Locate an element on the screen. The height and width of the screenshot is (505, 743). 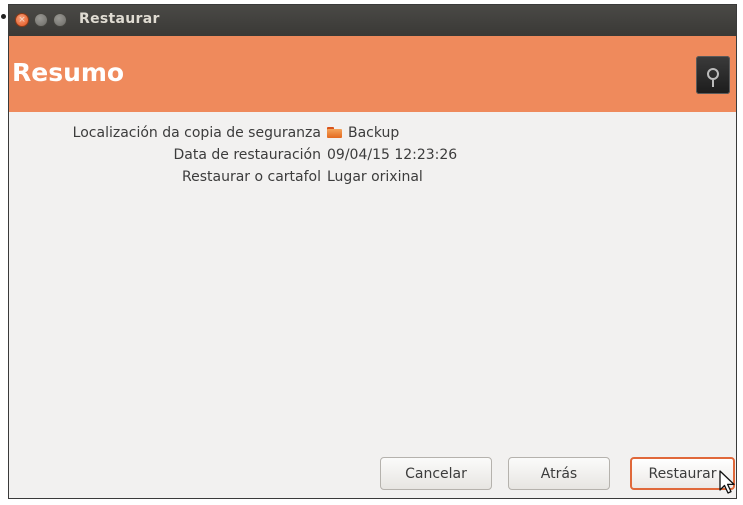
back-button: Atrás is located at coordinates (559, 473).